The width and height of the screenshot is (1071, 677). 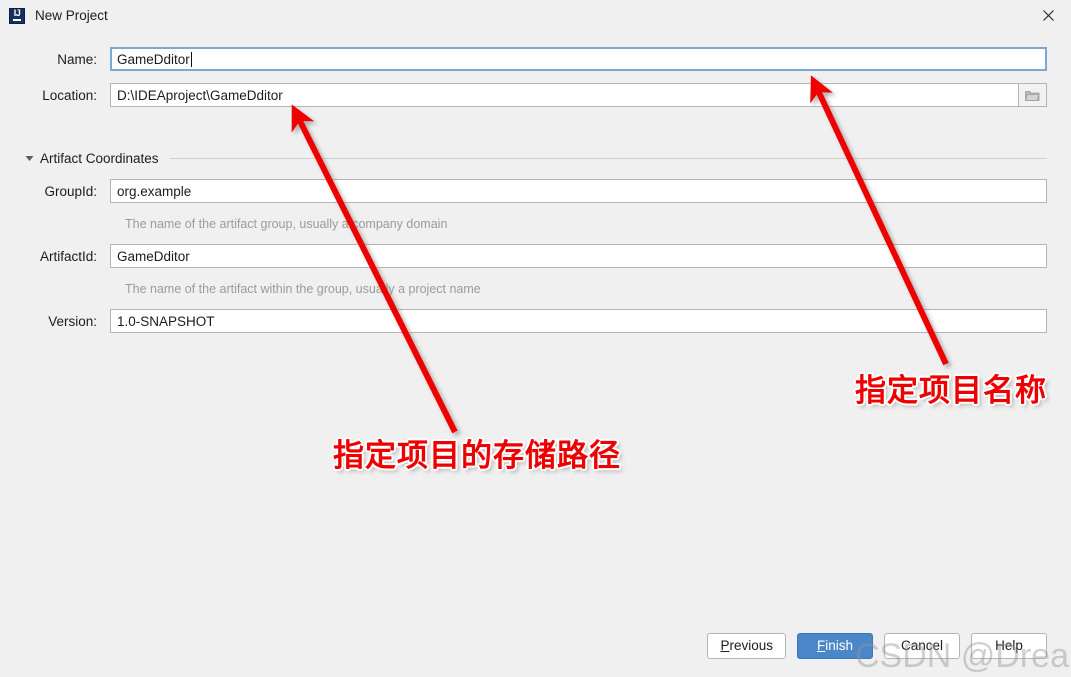 I want to click on close-icon, so click(x=1048, y=15).